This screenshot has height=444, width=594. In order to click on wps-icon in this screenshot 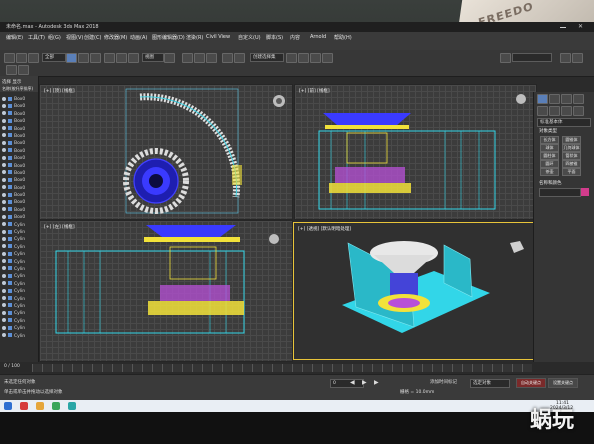, I will do `click(24, 406)`.